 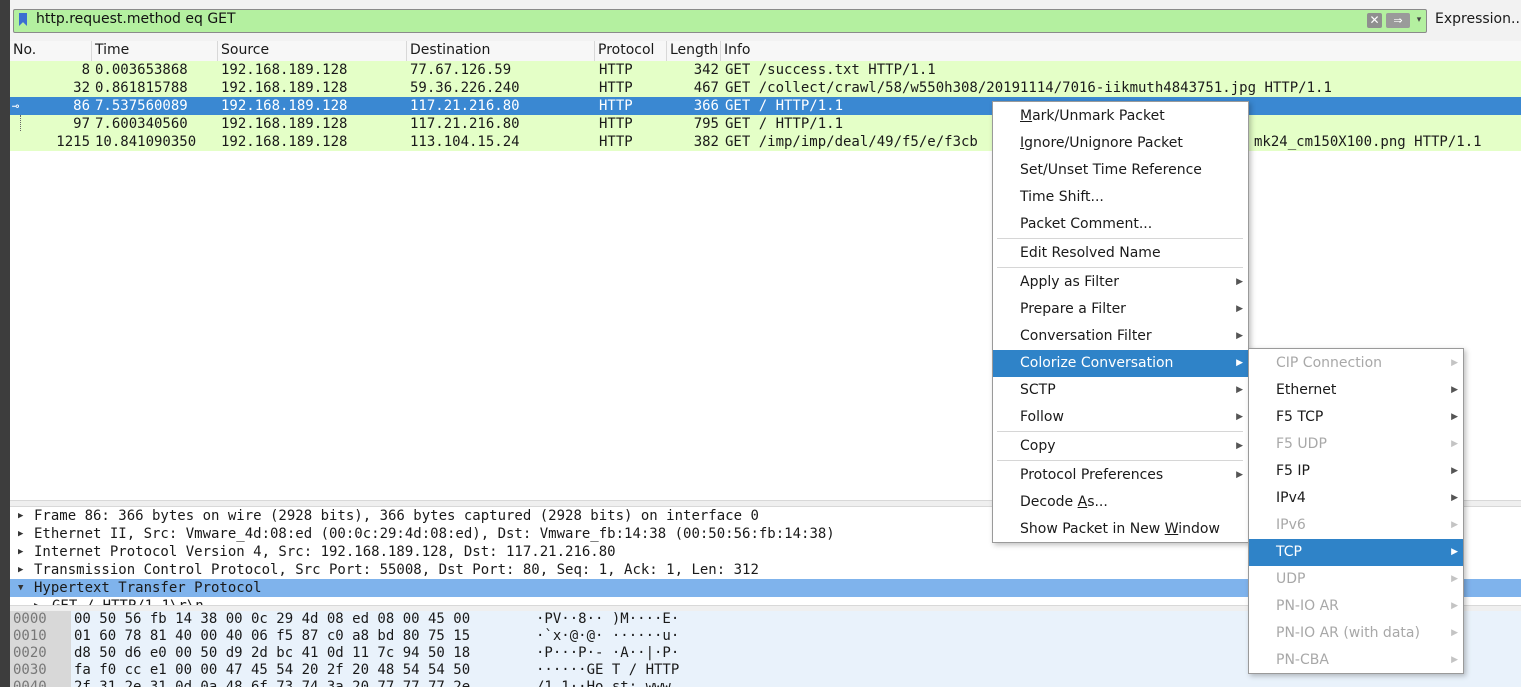 What do you see at coordinates (608, 683) in the screenshot?
I see `bytes-ascii: /1.1··Ho st: www.` at bounding box center [608, 683].